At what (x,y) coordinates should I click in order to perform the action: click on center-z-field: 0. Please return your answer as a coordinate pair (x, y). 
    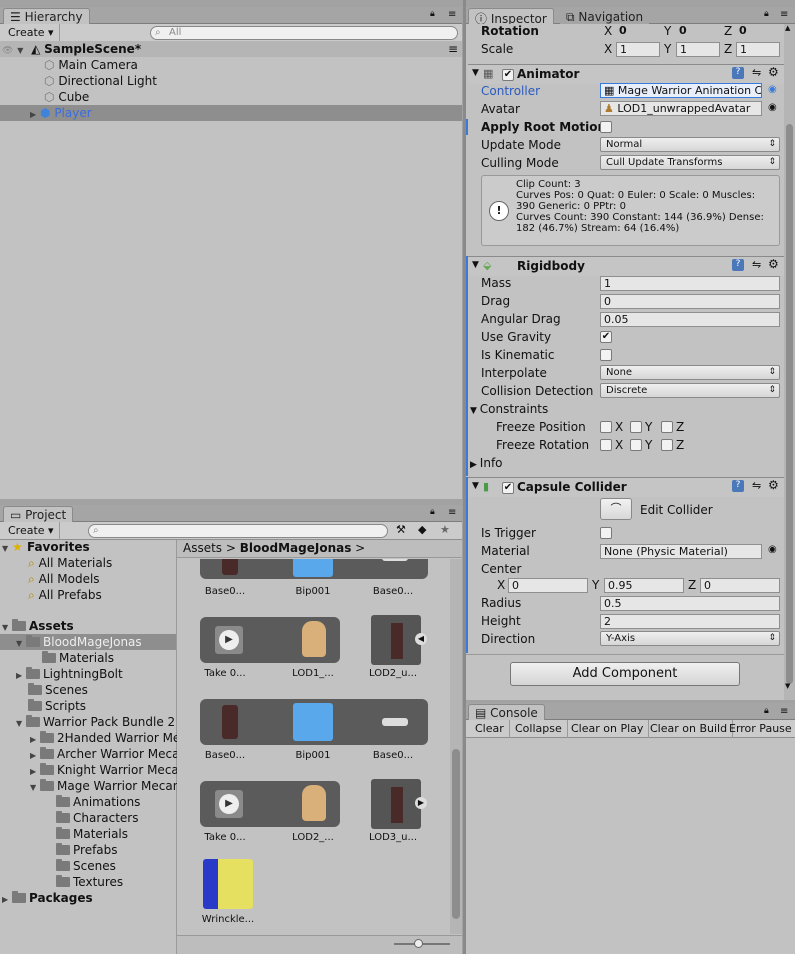
    Looking at the image, I should click on (740, 585).